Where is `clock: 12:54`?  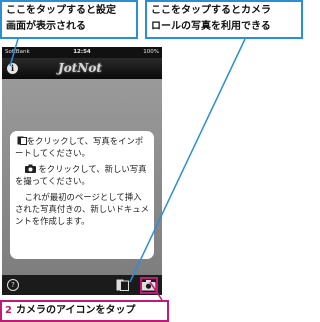 clock: 12:54 is located at coordinates (82, 52).